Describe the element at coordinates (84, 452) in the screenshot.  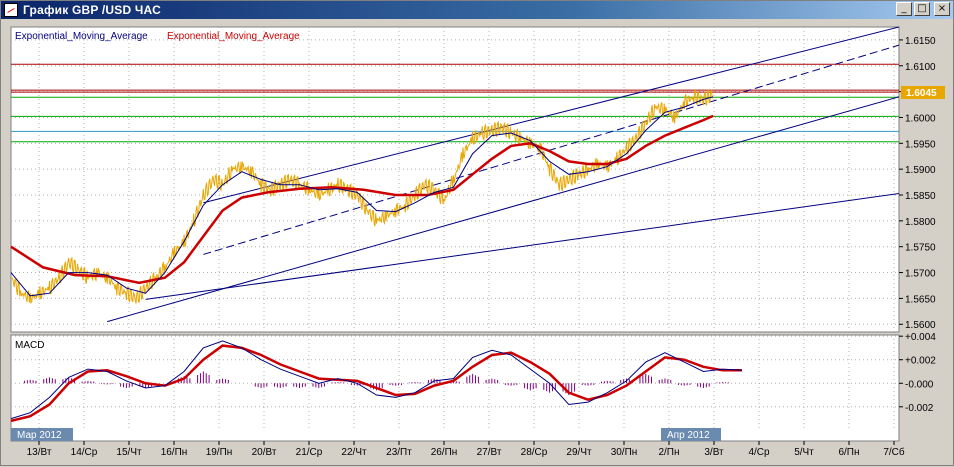
I see `x-tick-label: 14/Ср` at that location.